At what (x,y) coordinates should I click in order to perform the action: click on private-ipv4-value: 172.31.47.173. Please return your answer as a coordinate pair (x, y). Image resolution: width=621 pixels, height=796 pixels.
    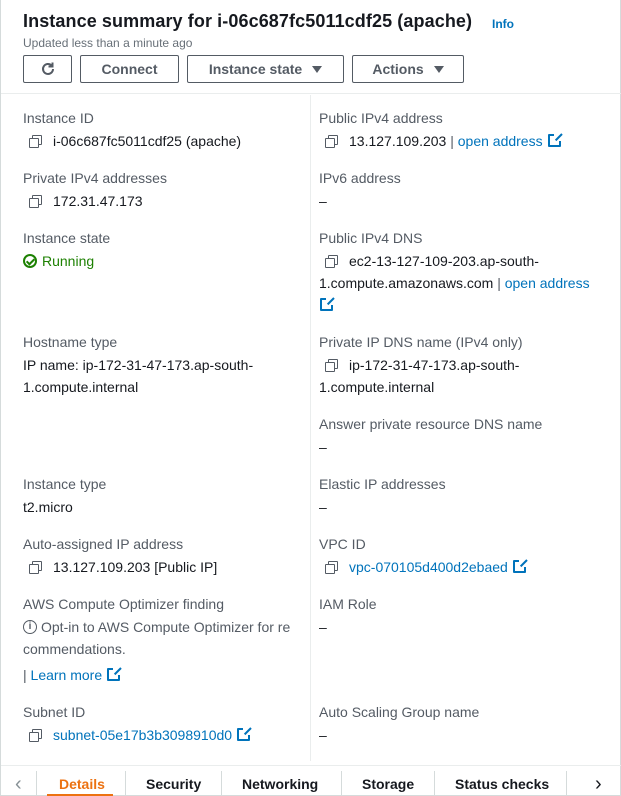
    Looking at the image, I should click on (98, 201).